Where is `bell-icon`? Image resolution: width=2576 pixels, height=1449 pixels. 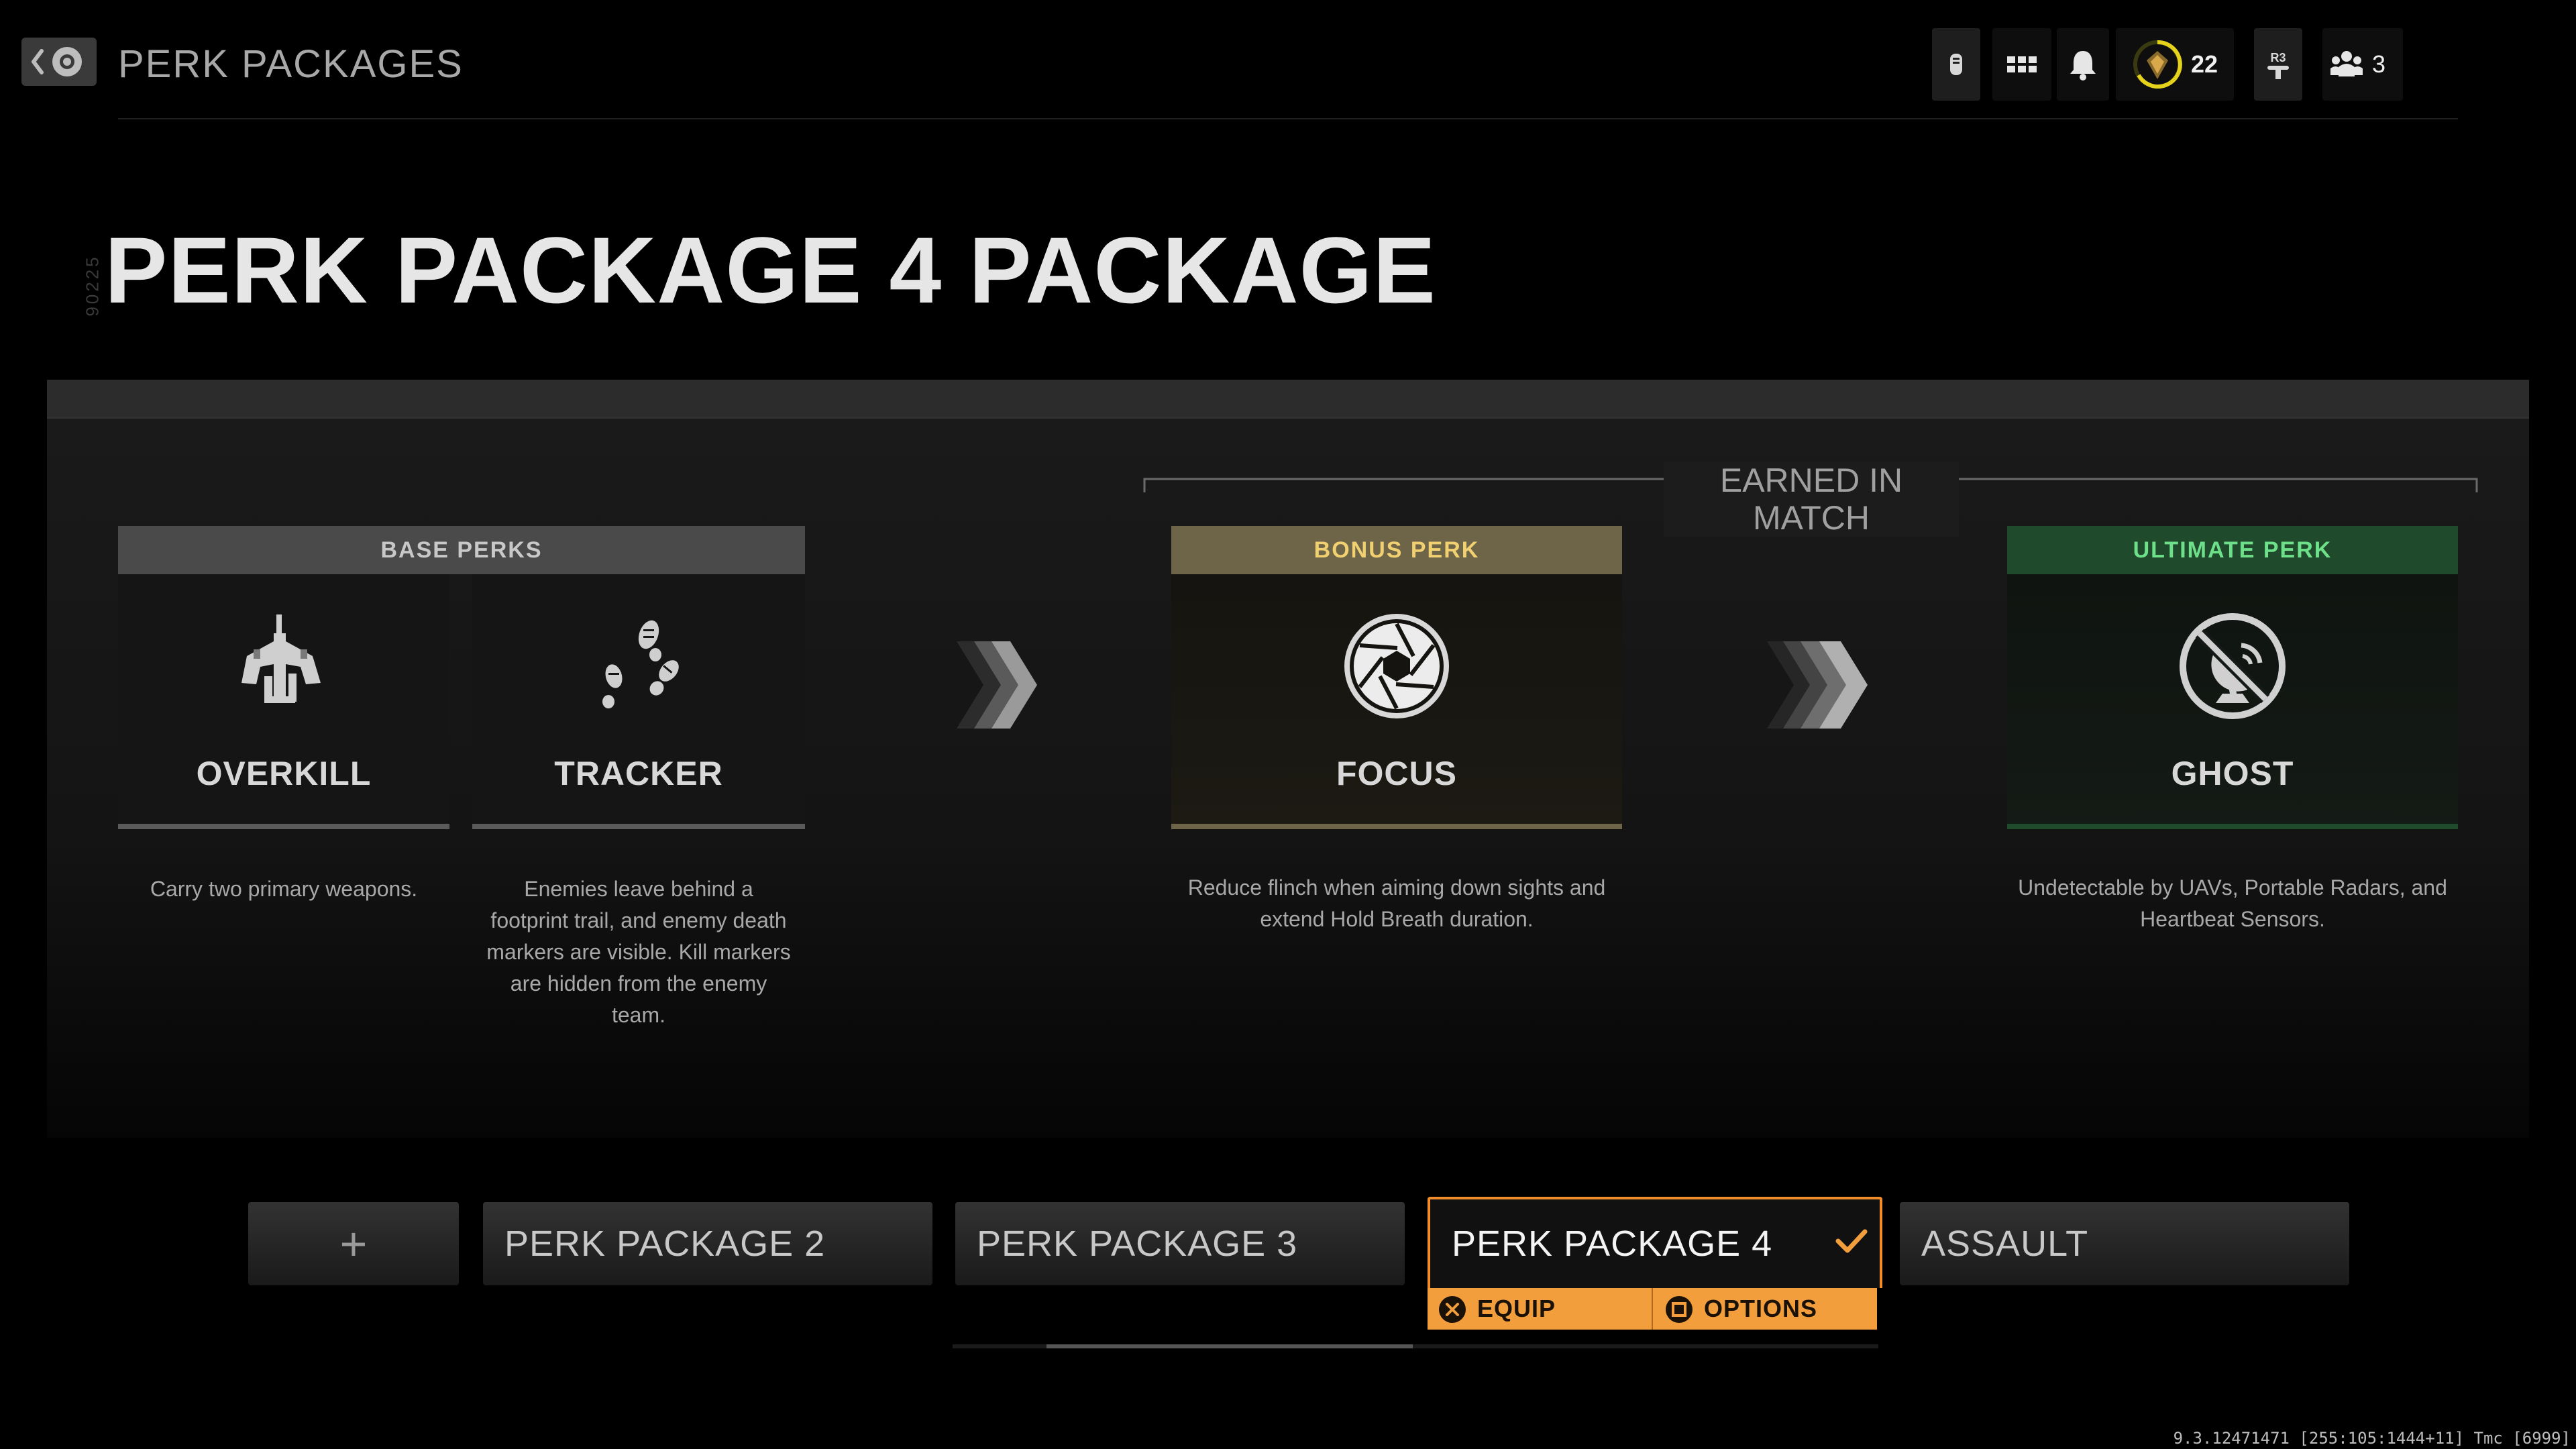
bell-icon is located at coordinates (2083, 65).